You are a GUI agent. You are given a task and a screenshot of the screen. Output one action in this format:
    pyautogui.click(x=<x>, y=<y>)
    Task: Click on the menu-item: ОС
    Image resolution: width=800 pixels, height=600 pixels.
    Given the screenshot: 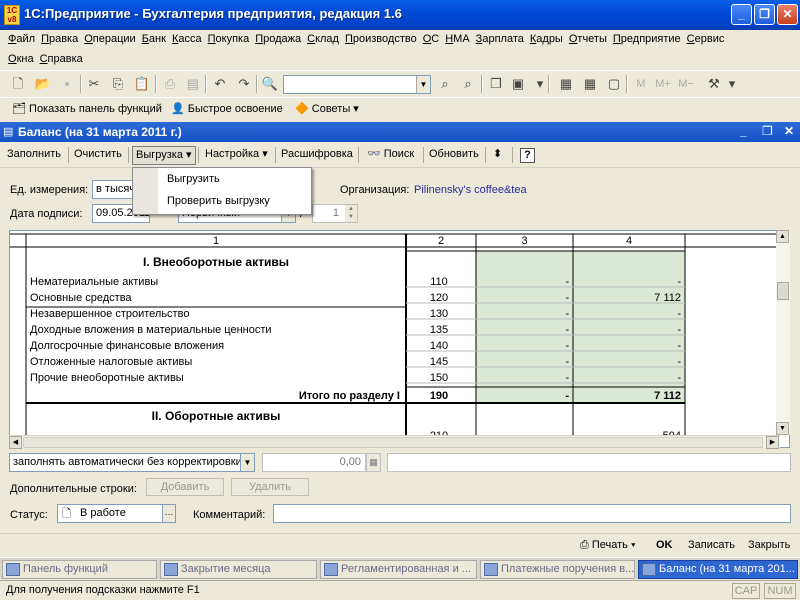 What is the action you would take?
    pyautogui.click(x=431, y=39)
    